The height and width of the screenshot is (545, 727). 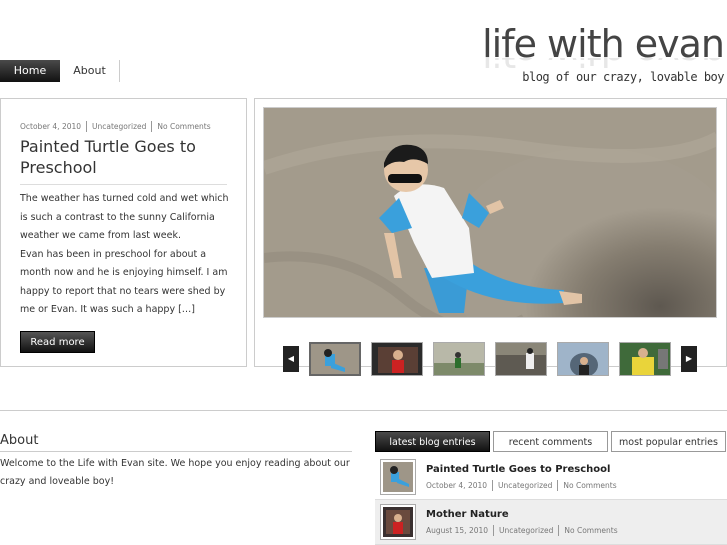 What do you see at coordinates (30, 71) in the screenshot?
I see `nav-item-home: Home` at bounding box center [30, 71].